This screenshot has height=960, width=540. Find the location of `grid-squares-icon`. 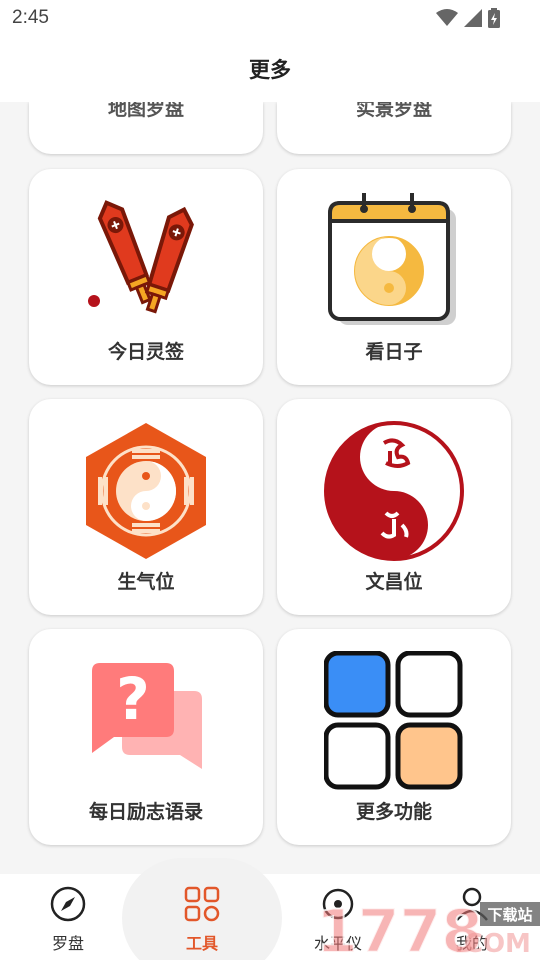

grid-squares-icon is located at coordinates (393, 720).